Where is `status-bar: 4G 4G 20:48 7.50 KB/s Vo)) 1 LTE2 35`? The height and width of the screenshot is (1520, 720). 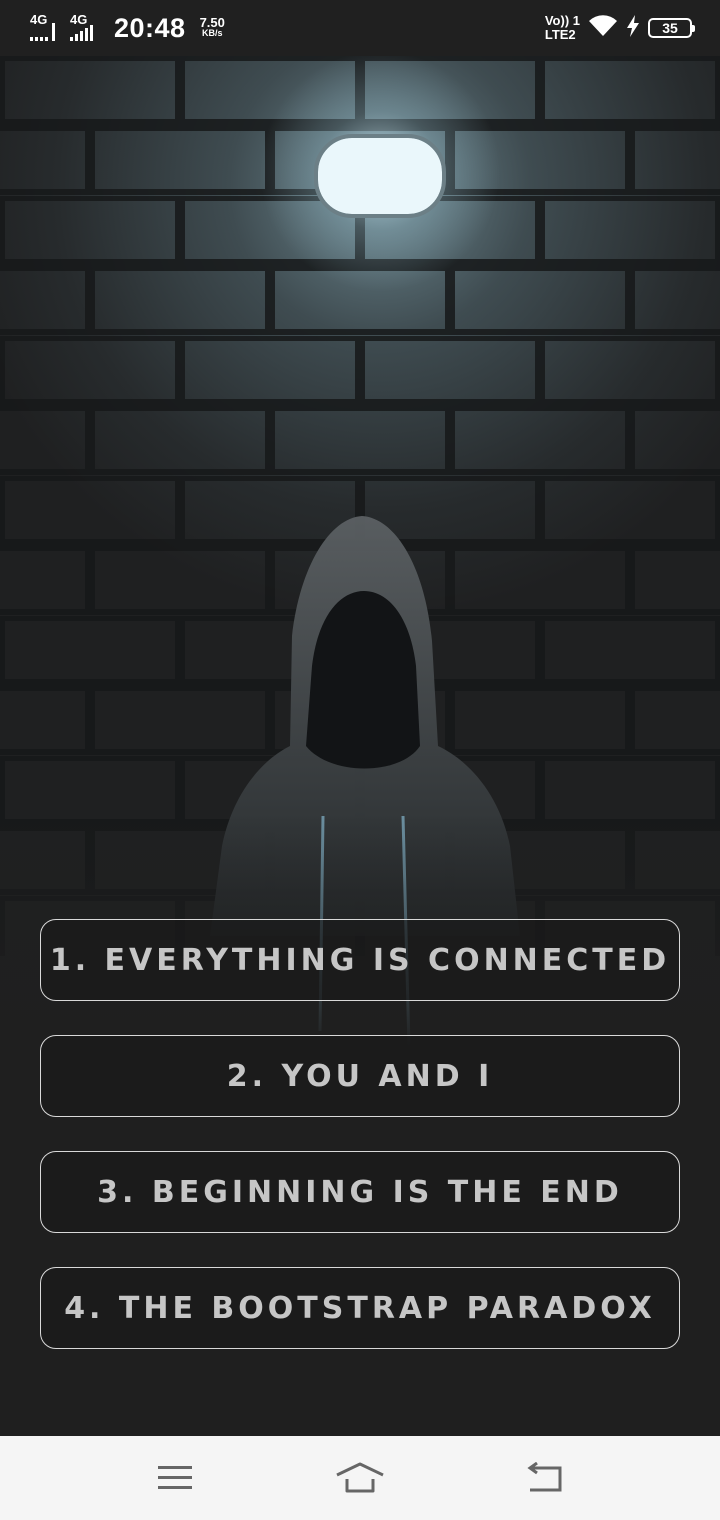 status-bar: 4G 4G 20:48 7.50 KB/s Vo)) 1 LTE2 35 is located at coordinates (360, 28).